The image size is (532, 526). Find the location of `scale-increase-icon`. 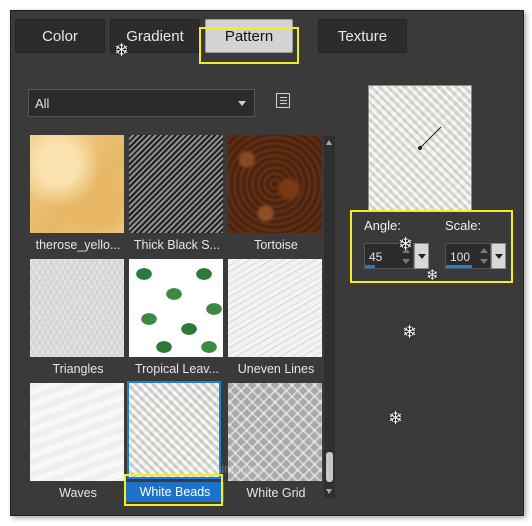

scale-increase-icon is located at coordinates (484, 250).